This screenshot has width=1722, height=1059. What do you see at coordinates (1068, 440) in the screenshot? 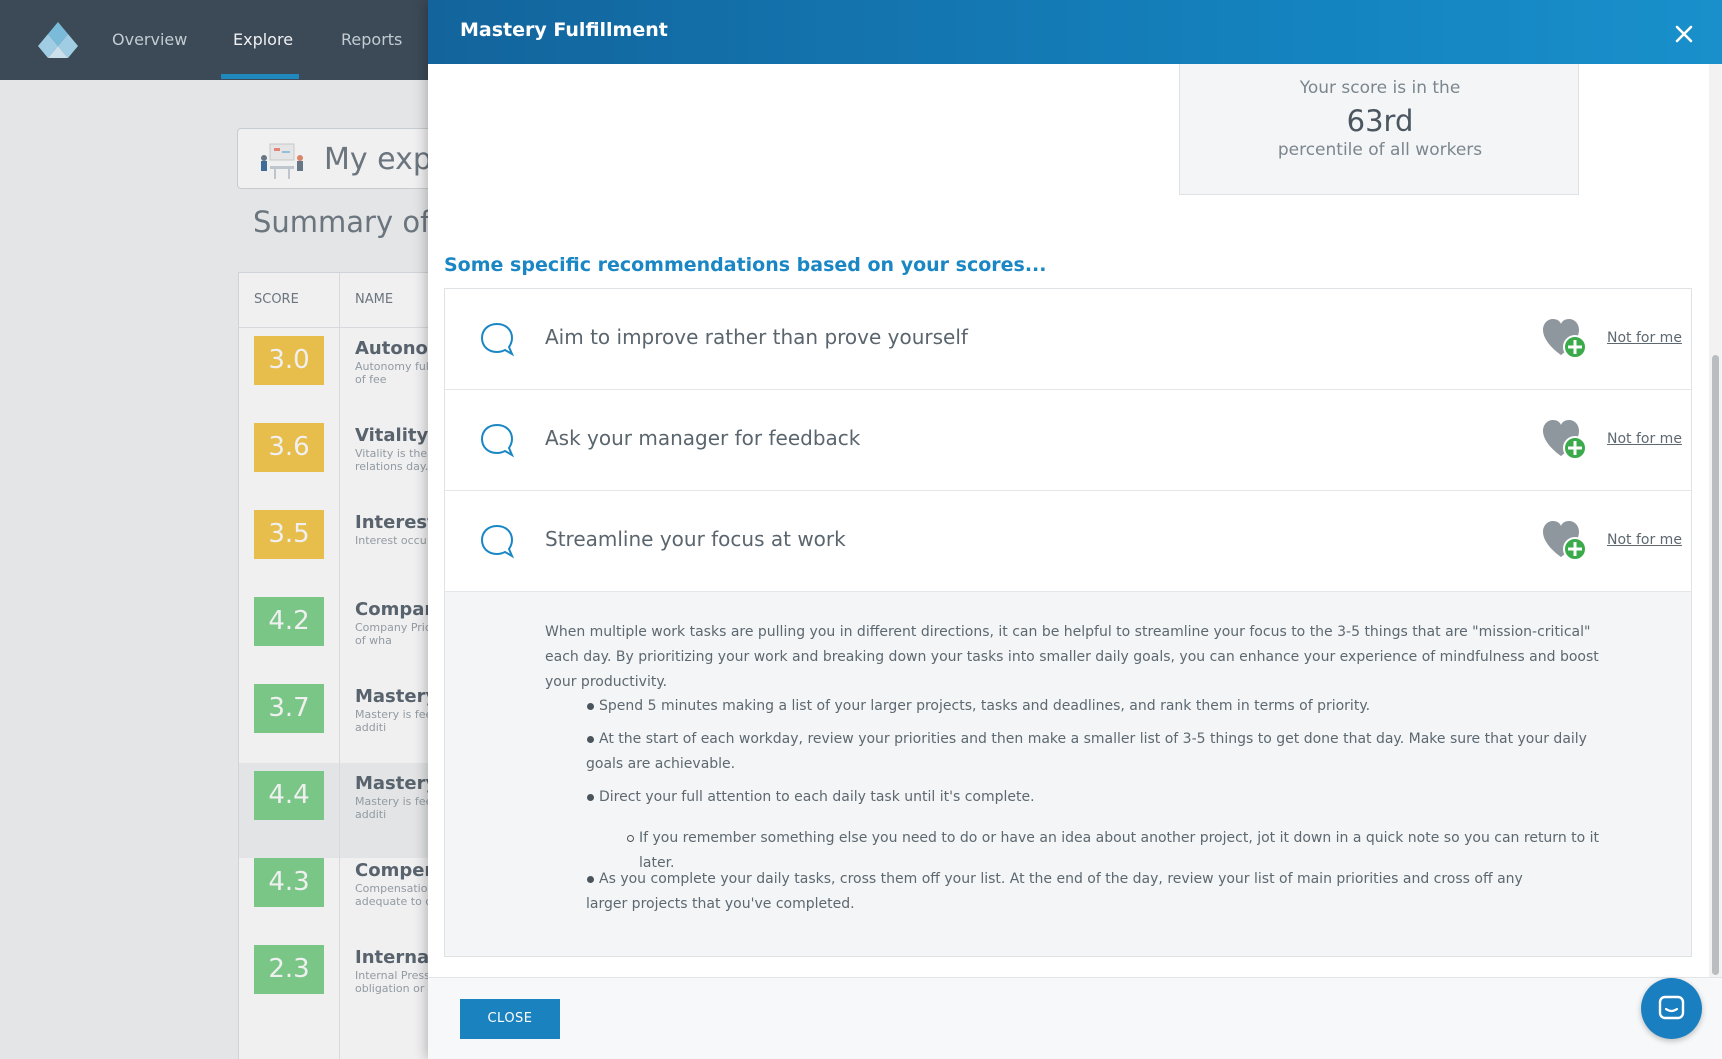
I see `recommendation-item: Ask your manager for feedback Not for me` at bounding box center [1068, 440].